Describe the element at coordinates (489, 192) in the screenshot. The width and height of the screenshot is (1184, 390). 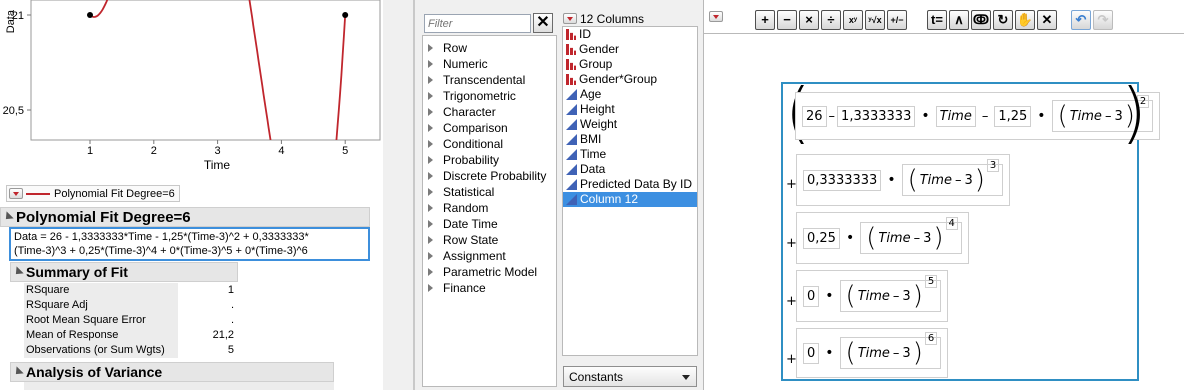
I see `function-category-item: Statistical` at that location.